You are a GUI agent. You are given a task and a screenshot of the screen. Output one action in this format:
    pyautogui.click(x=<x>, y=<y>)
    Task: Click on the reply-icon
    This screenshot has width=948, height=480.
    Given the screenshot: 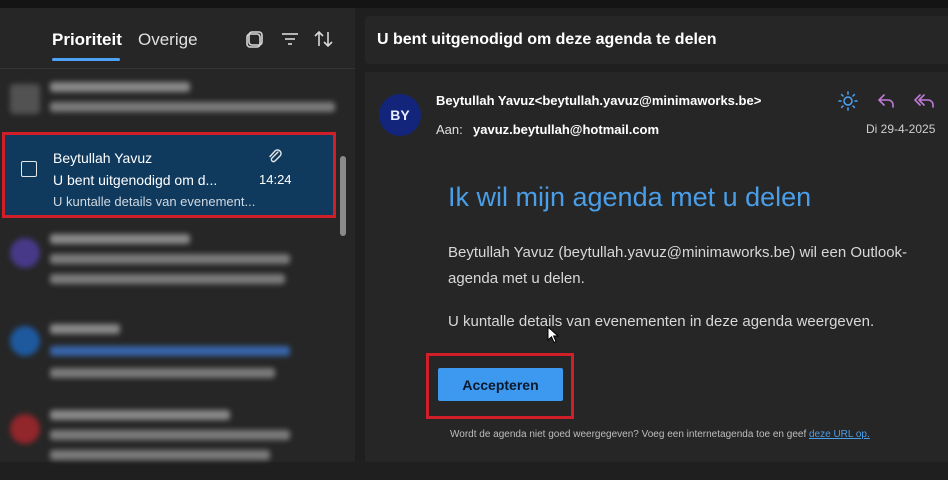 What is the action you would take?
    pyautogui.click(x=886, y=101)
    